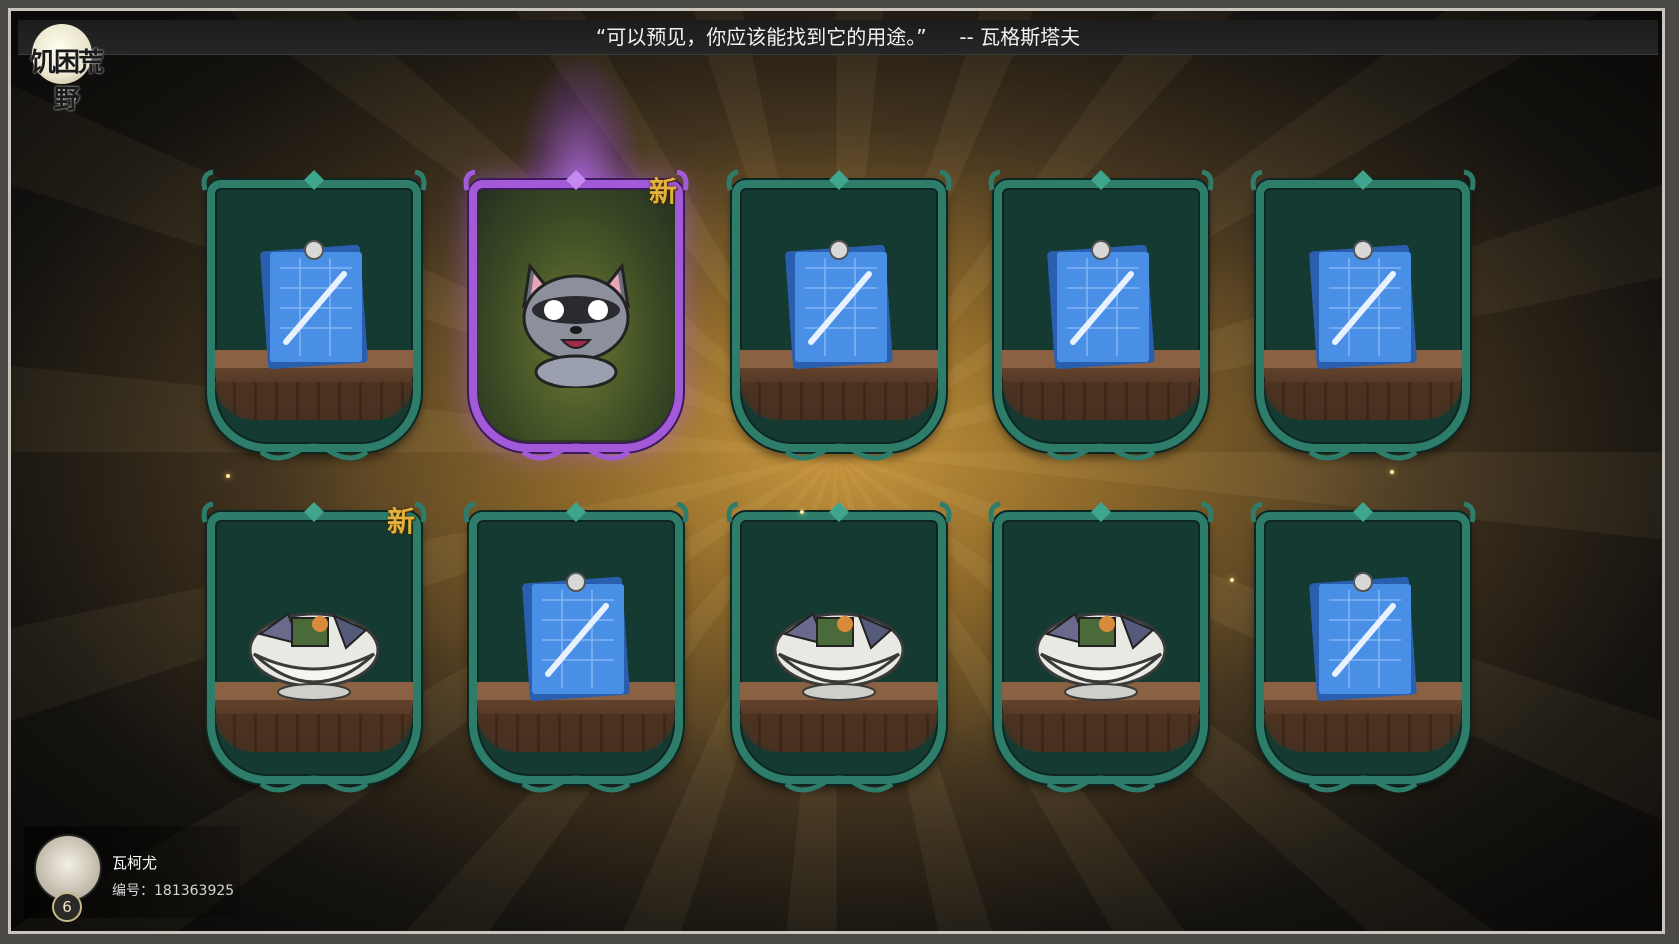 Image resolution: width=1679 pixels, height=944 pixels. I want to click on raccoon-icon, so click(576, 325).